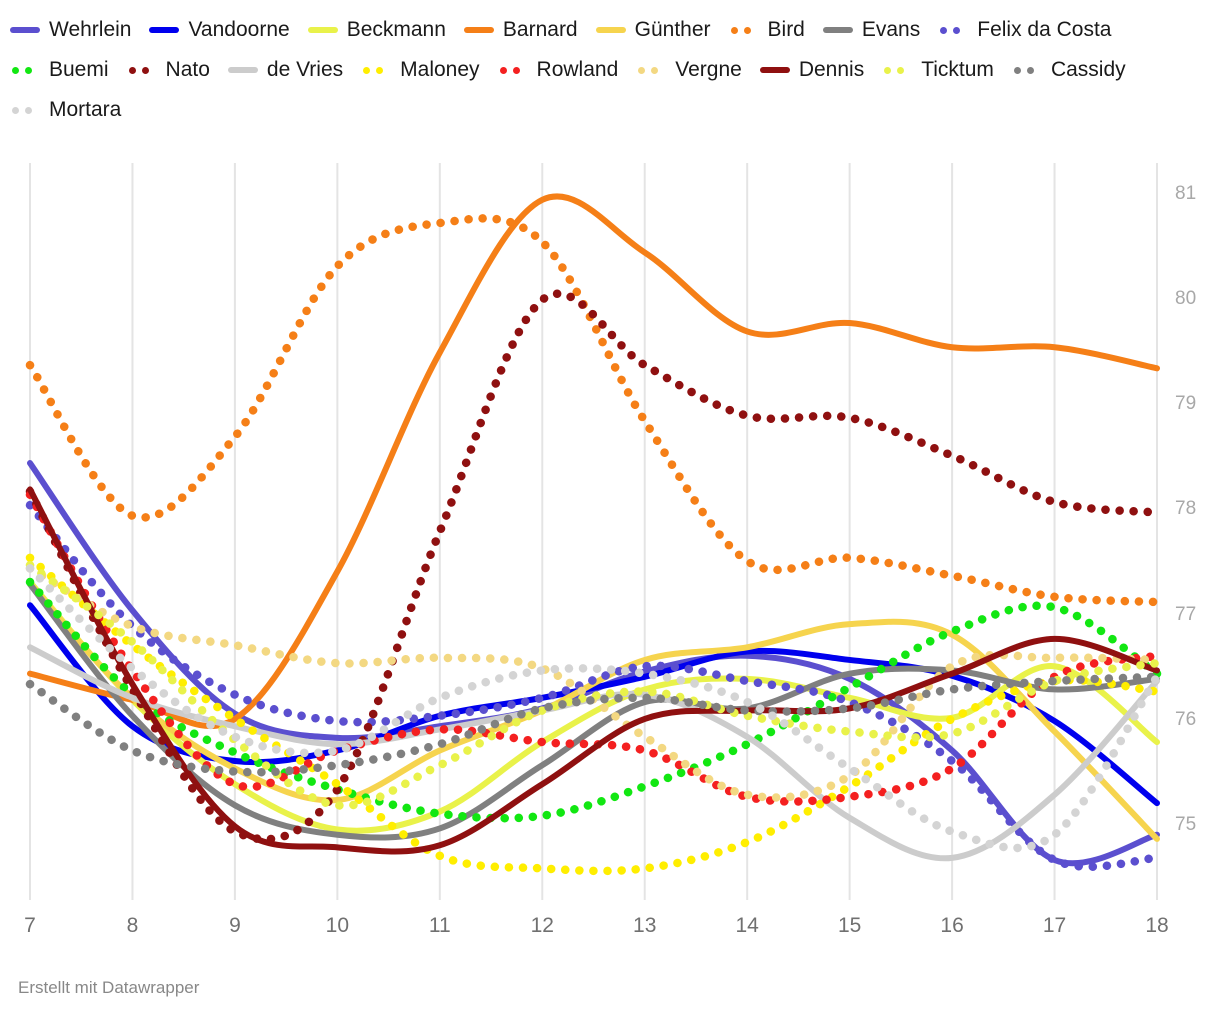  Describe the element at coordinates (1157, 925) in the screenshot. I see `x-axis-tick-18: 18` at that location.